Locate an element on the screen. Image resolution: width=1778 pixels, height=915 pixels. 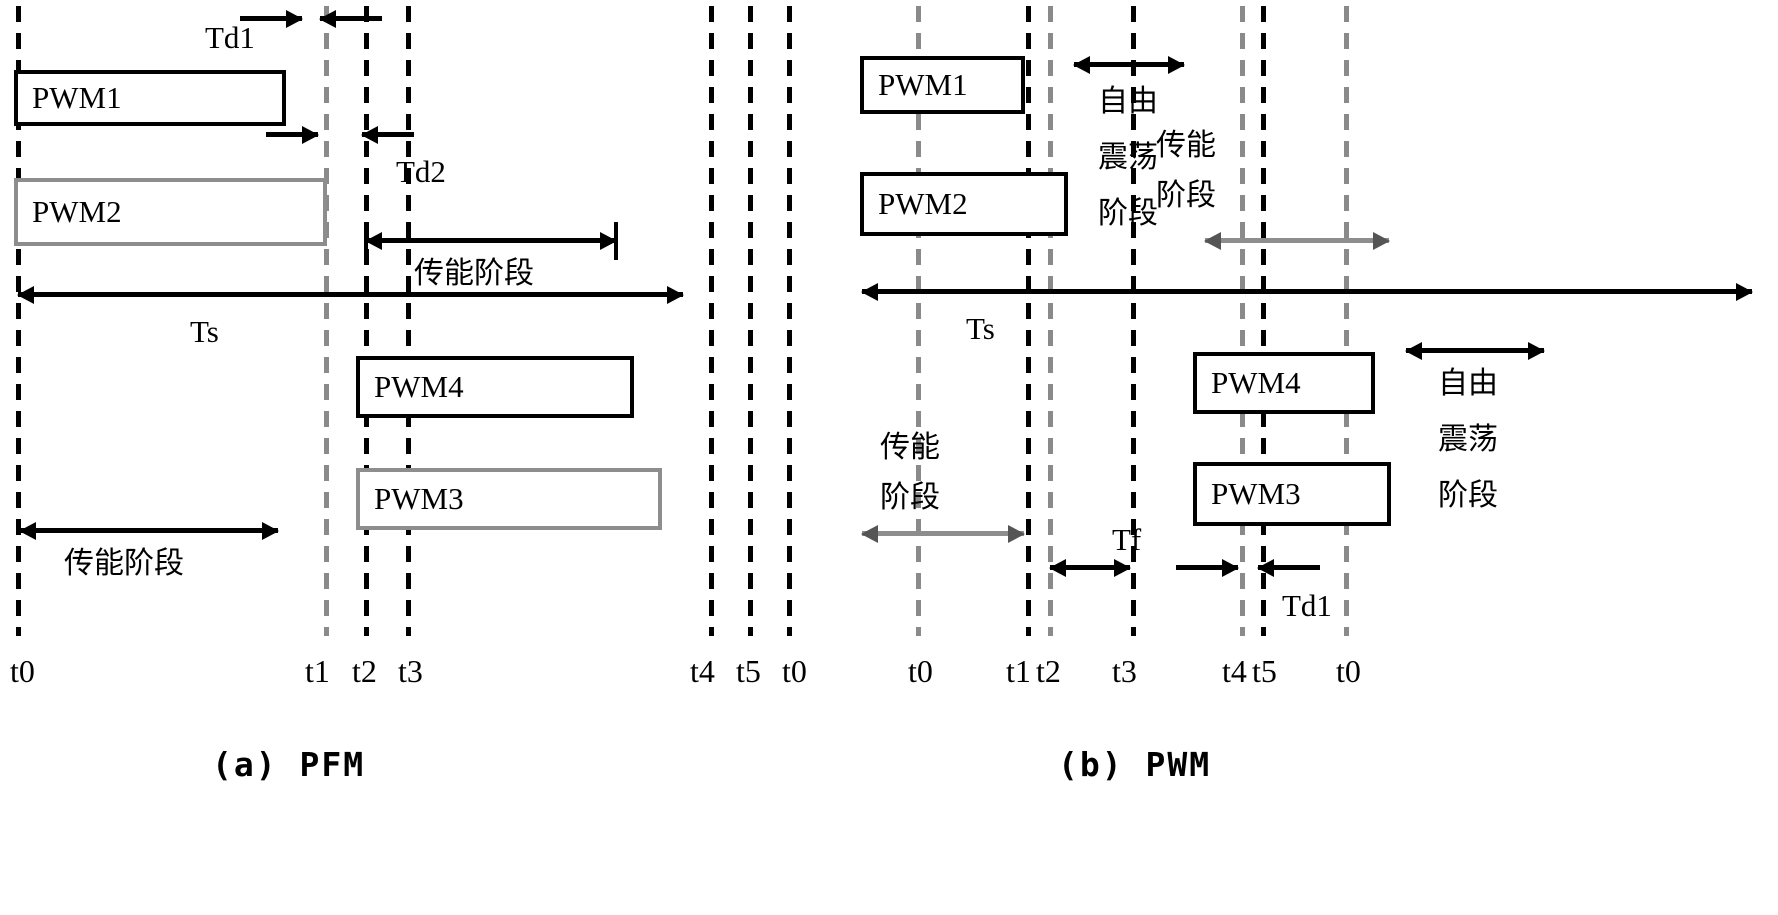
free-osc-right-line3: 阶段 is located at coordinates (1468, 495).